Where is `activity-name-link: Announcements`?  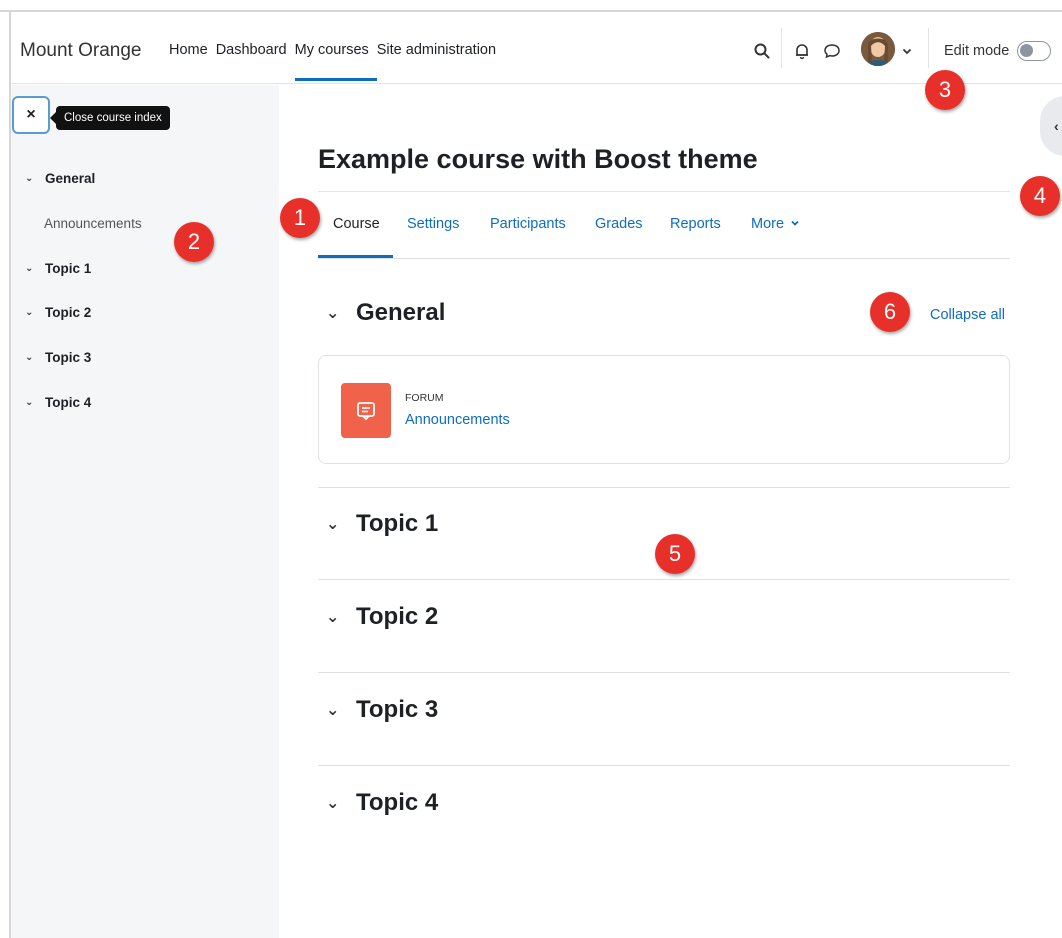 activity-name-link: Announcements is located at coordinates (457, 420).